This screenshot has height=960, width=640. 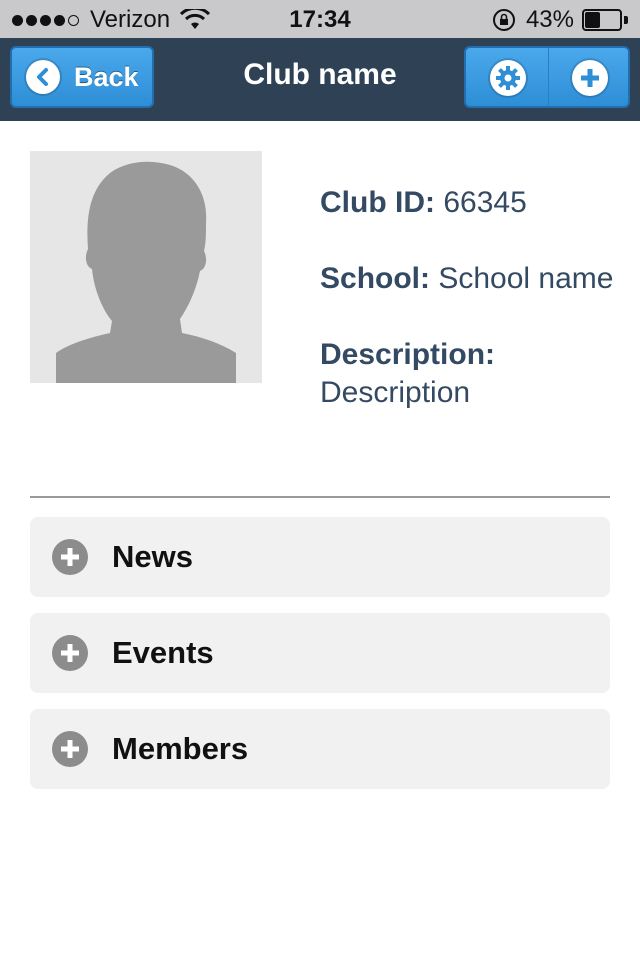 I want to click on rotation-lock-icon, so click(x=503, y=20).